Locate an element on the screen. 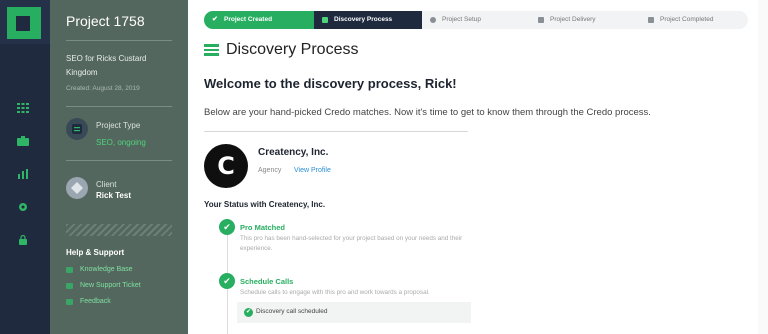 This screenshot has height=334, width=768. company-name: Creatency, Inc. is located at coordinates (293, 152).